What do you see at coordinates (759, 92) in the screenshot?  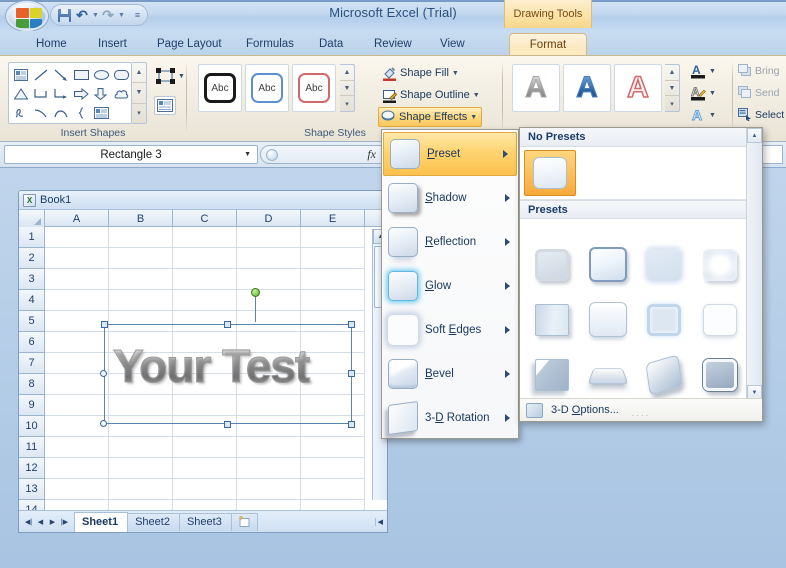 I see `send-to-back-button: Send` at bounding box center [759, 92].